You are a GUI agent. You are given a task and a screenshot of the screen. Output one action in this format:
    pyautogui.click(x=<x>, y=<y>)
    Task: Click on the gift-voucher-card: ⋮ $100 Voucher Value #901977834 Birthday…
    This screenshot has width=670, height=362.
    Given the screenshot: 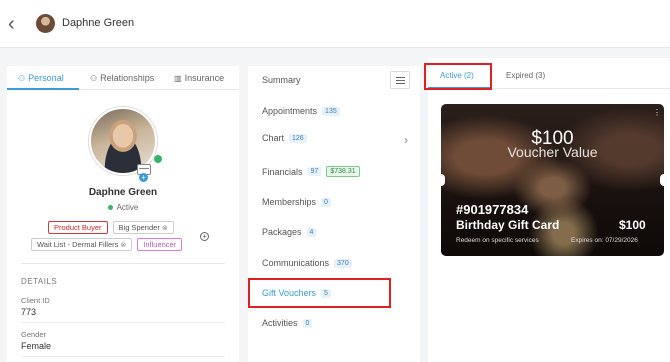 What is the action you would take?
    pyautogui.click(x=552, y=180)
    